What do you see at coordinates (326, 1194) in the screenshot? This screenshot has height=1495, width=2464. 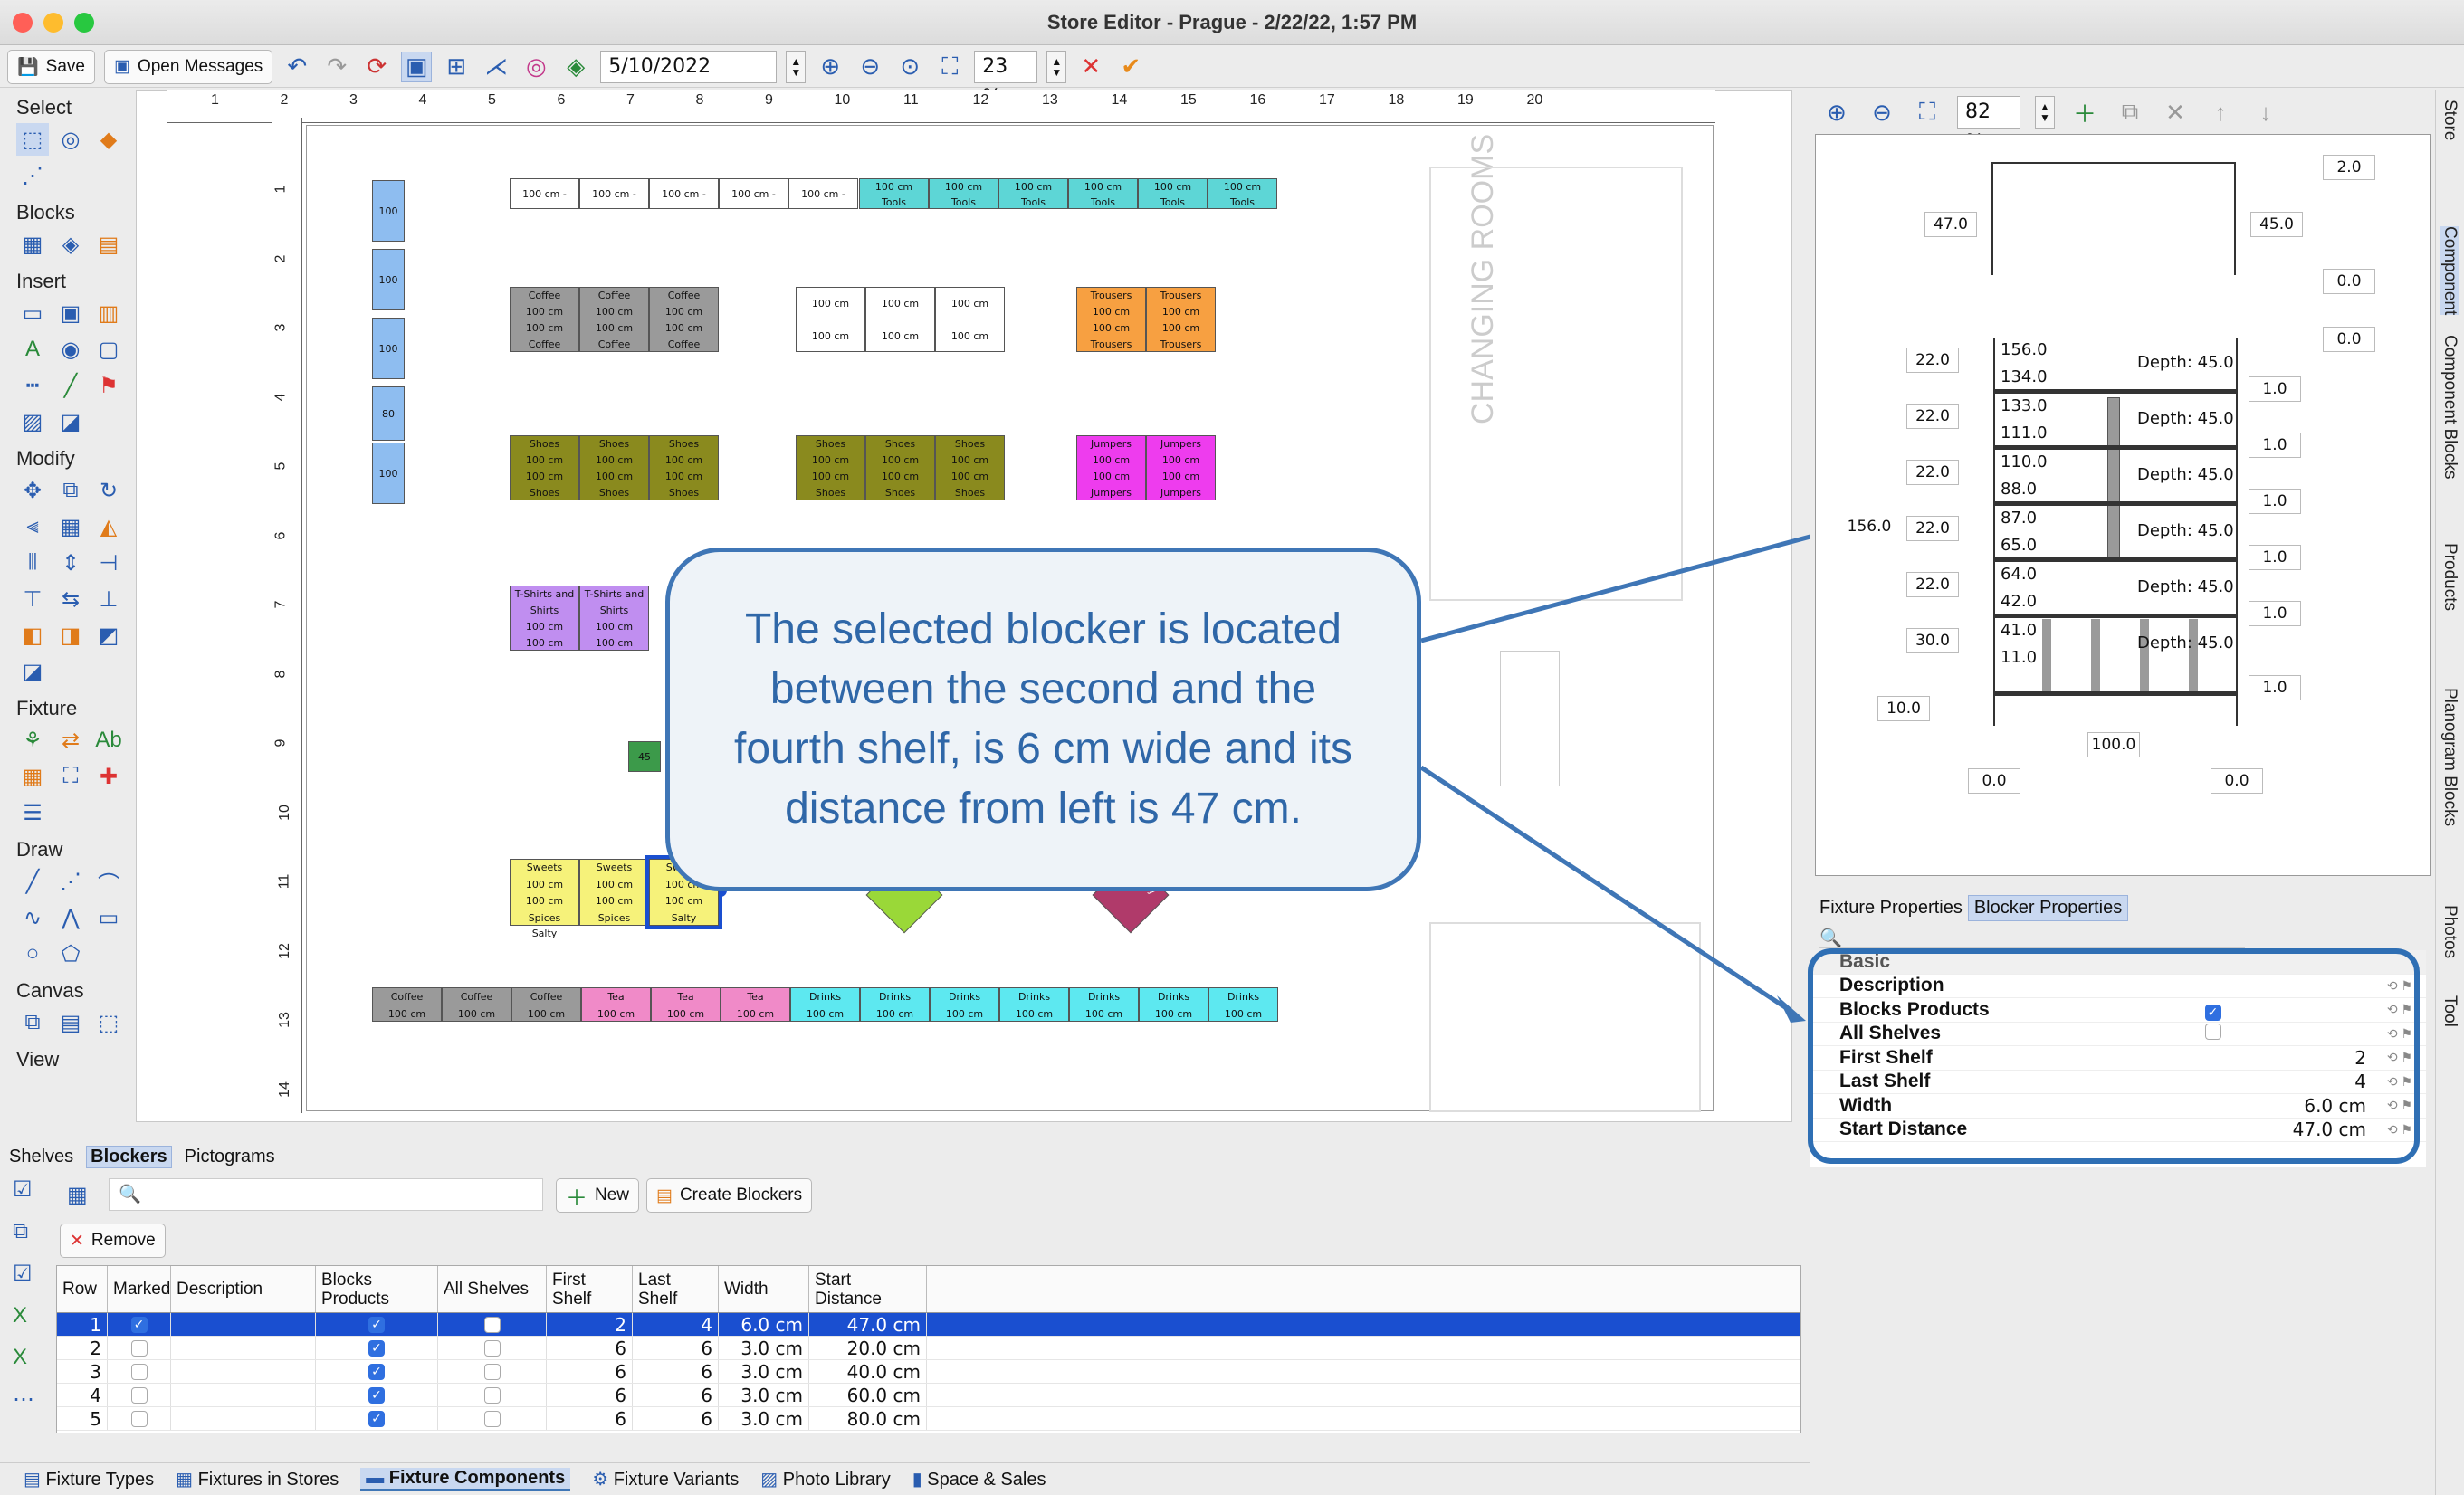 I see `table-search-input: 🔍` at bounding box center [326, 1194].